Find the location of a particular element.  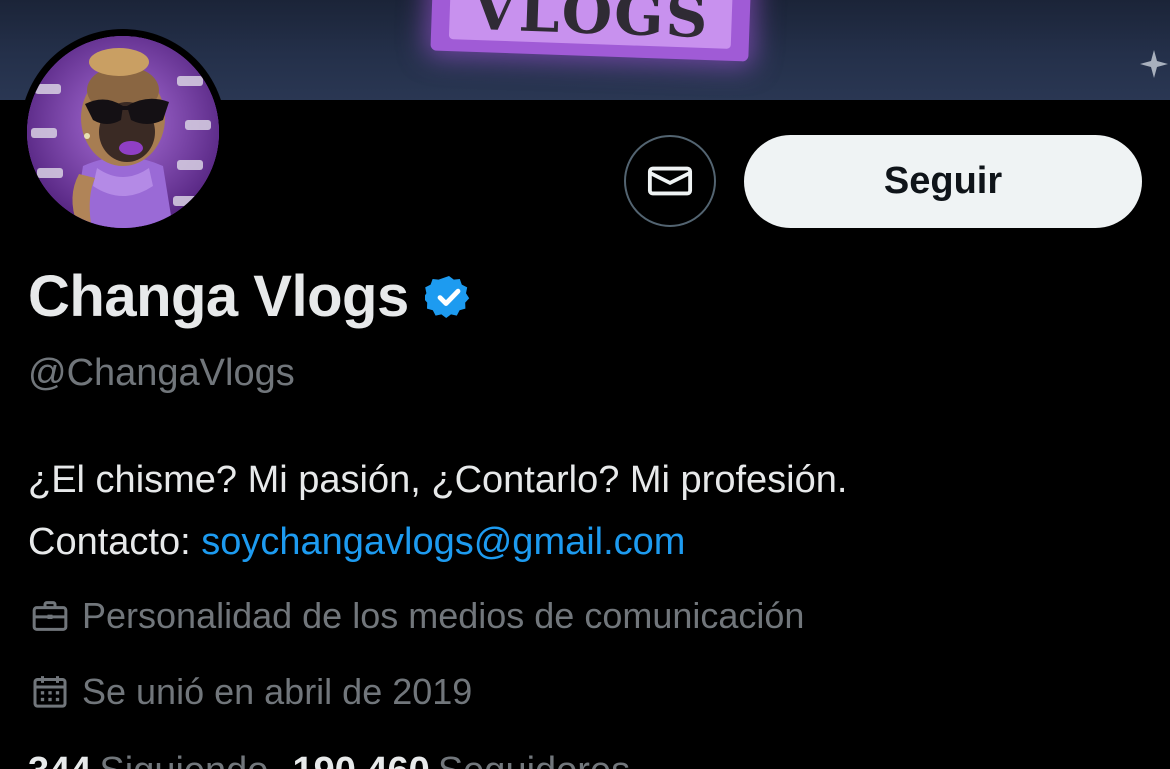

followers-count: 190,460 is located at coordinates (360, 759).